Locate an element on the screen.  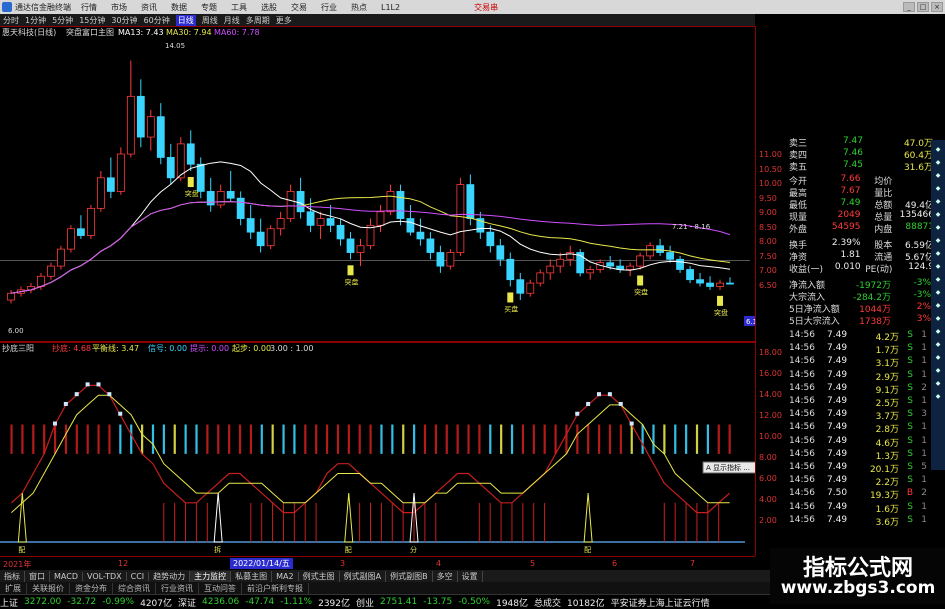
tick-row: 14:56 7.49 9.1万 S 2 is located at coordinates (864, 389).